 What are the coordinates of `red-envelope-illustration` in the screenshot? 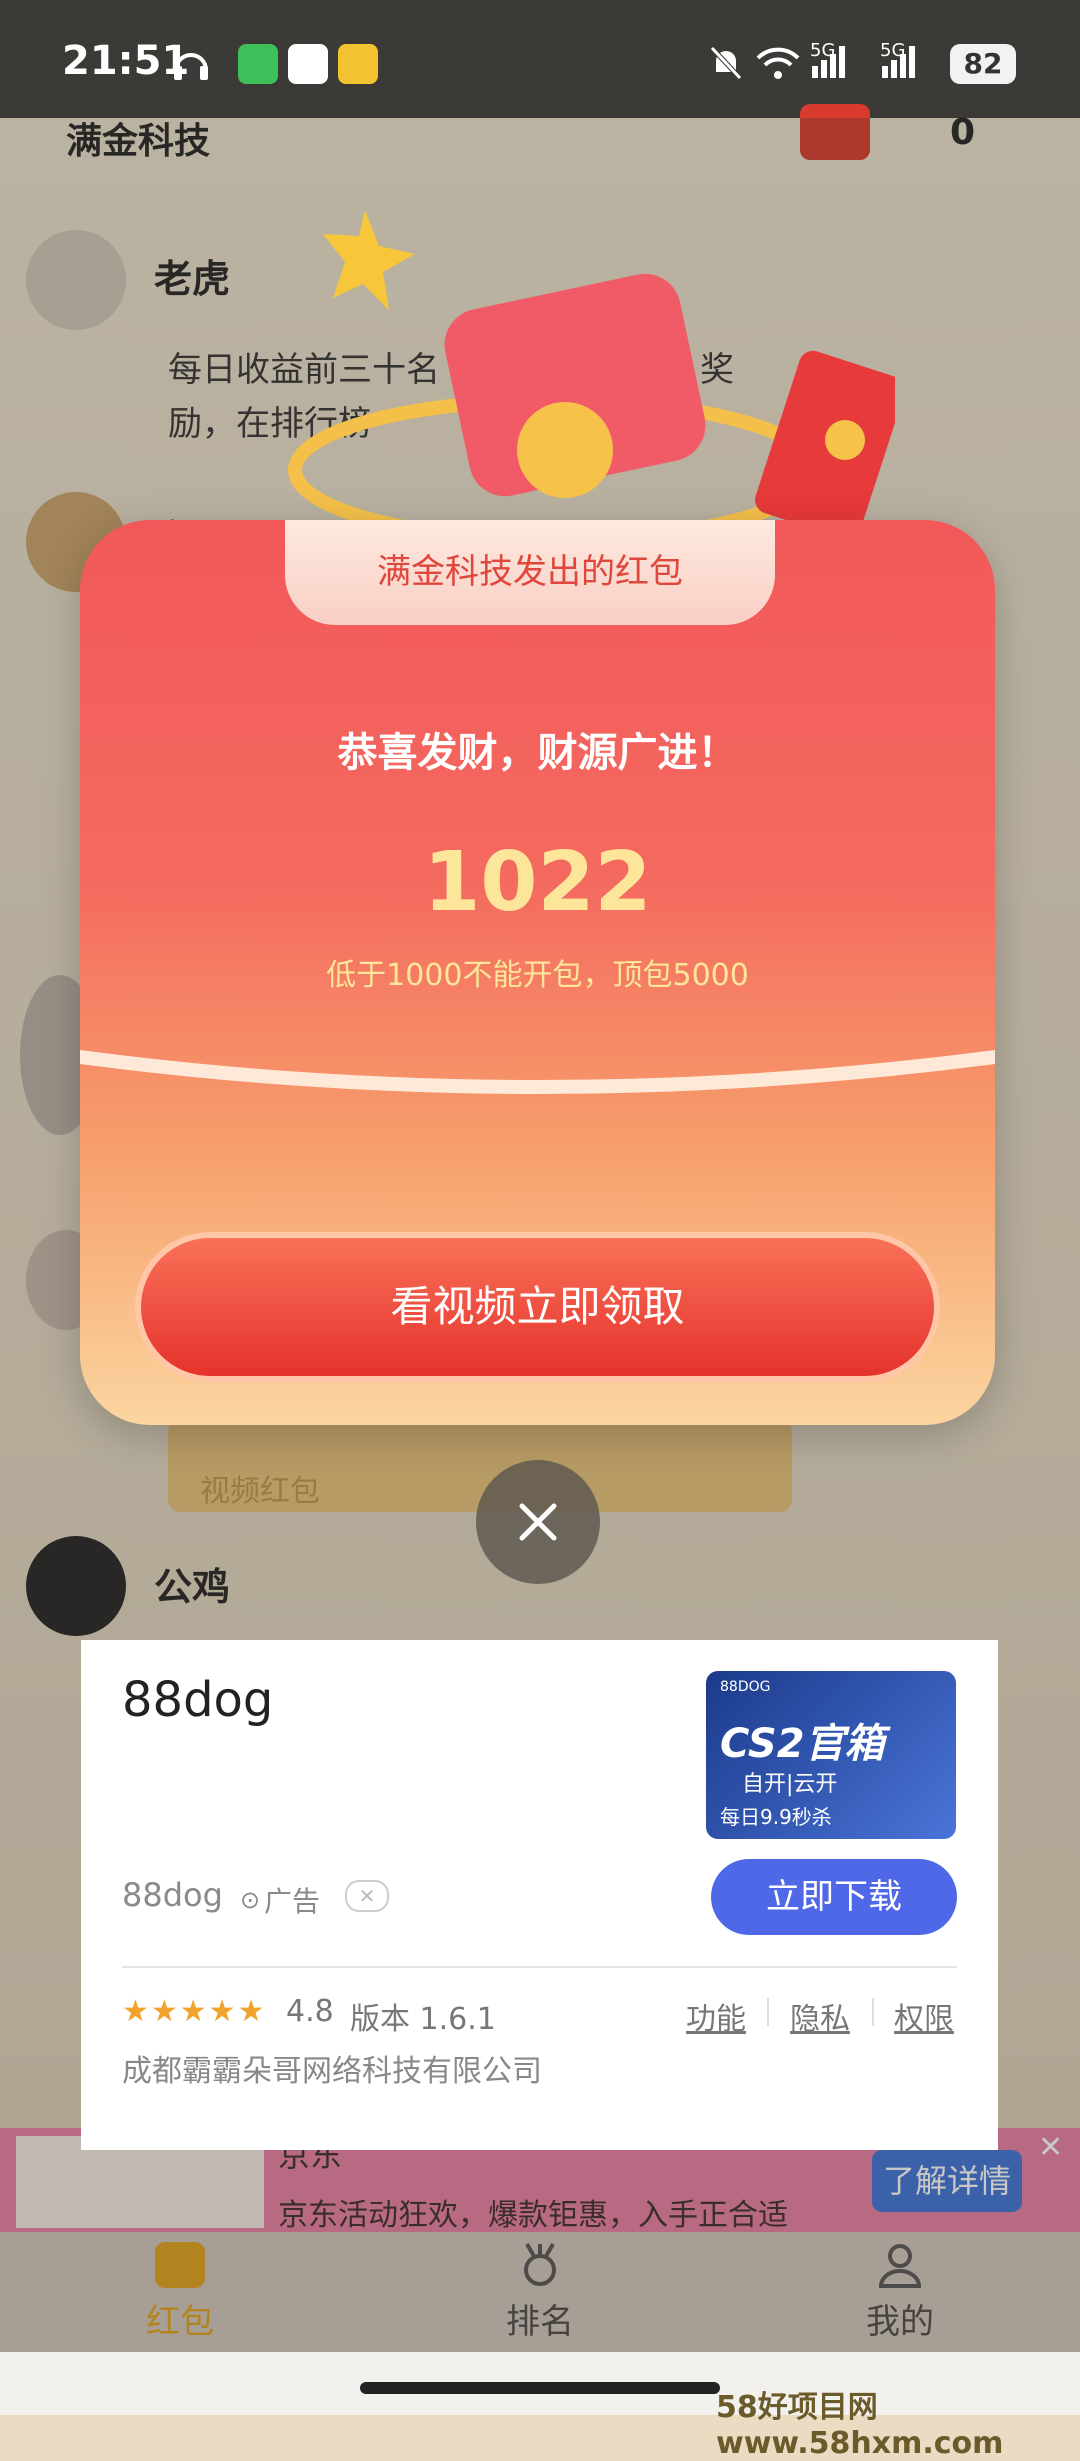 It's located at (591, 375).